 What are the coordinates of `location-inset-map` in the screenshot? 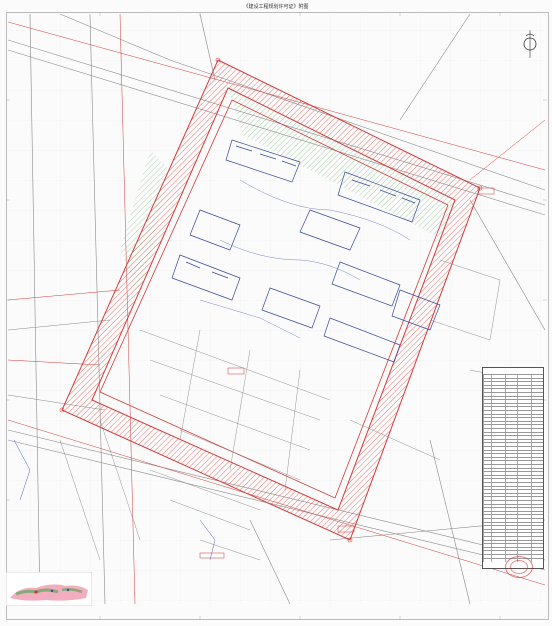 It's located at (49, 589).